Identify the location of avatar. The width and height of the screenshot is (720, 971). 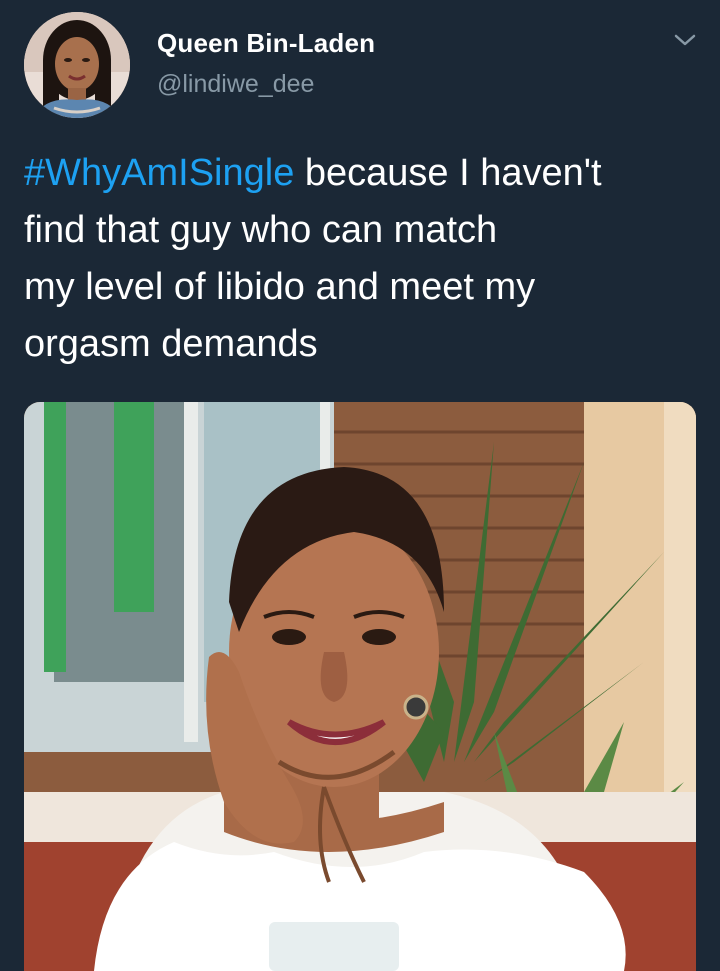
(77, 65).